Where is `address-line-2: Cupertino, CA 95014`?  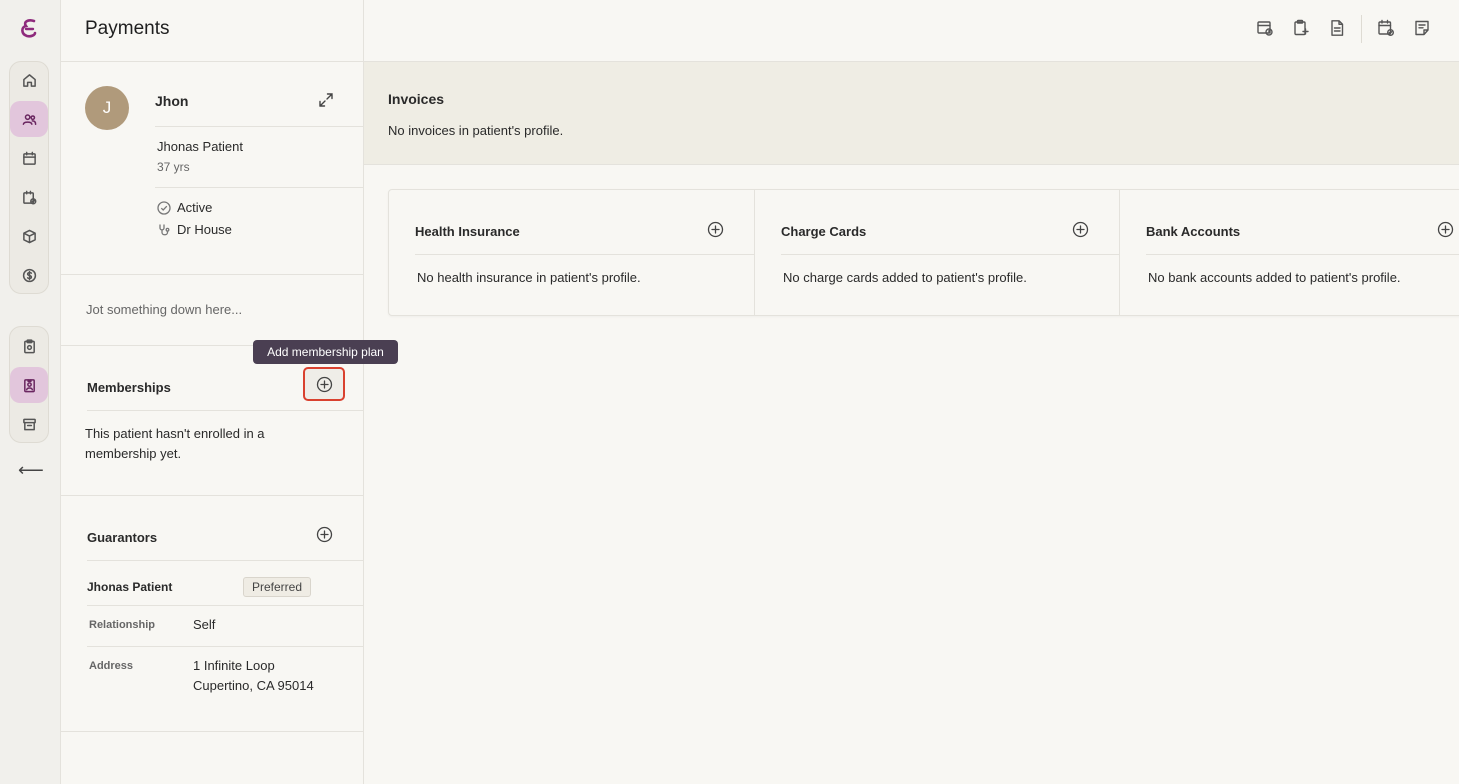
address-line-2: Cupertino, CA 95014 is located at coordinates (253, 685).